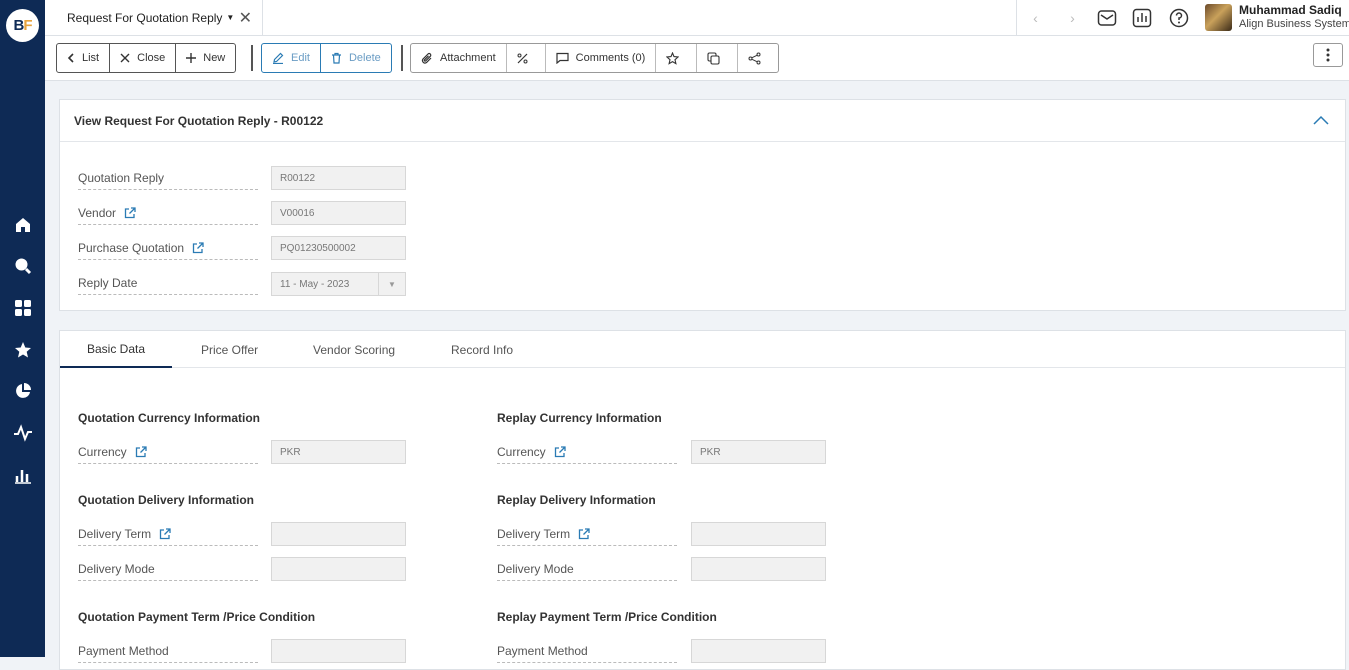  What do you see at coordinates (601, 58) in the screenshot?
I see `comments-button: Comments (0)` at bounding box center [601, 58].